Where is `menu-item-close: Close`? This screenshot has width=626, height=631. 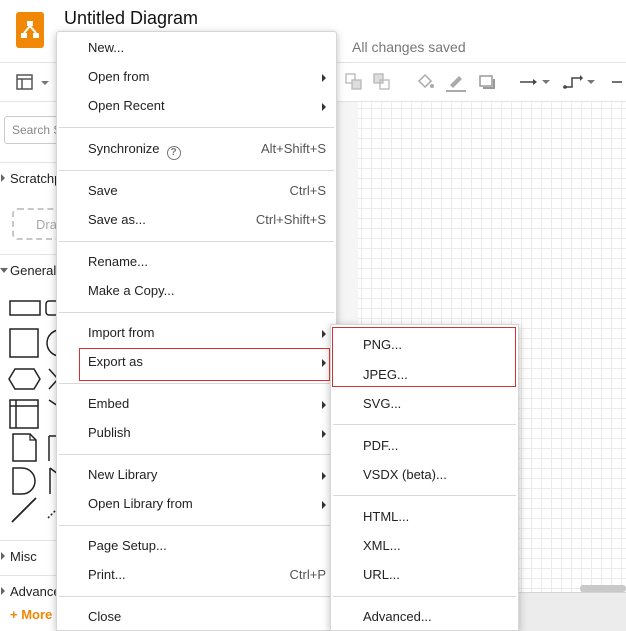 menu-item-close: Close is located at coordinates (196, 617).